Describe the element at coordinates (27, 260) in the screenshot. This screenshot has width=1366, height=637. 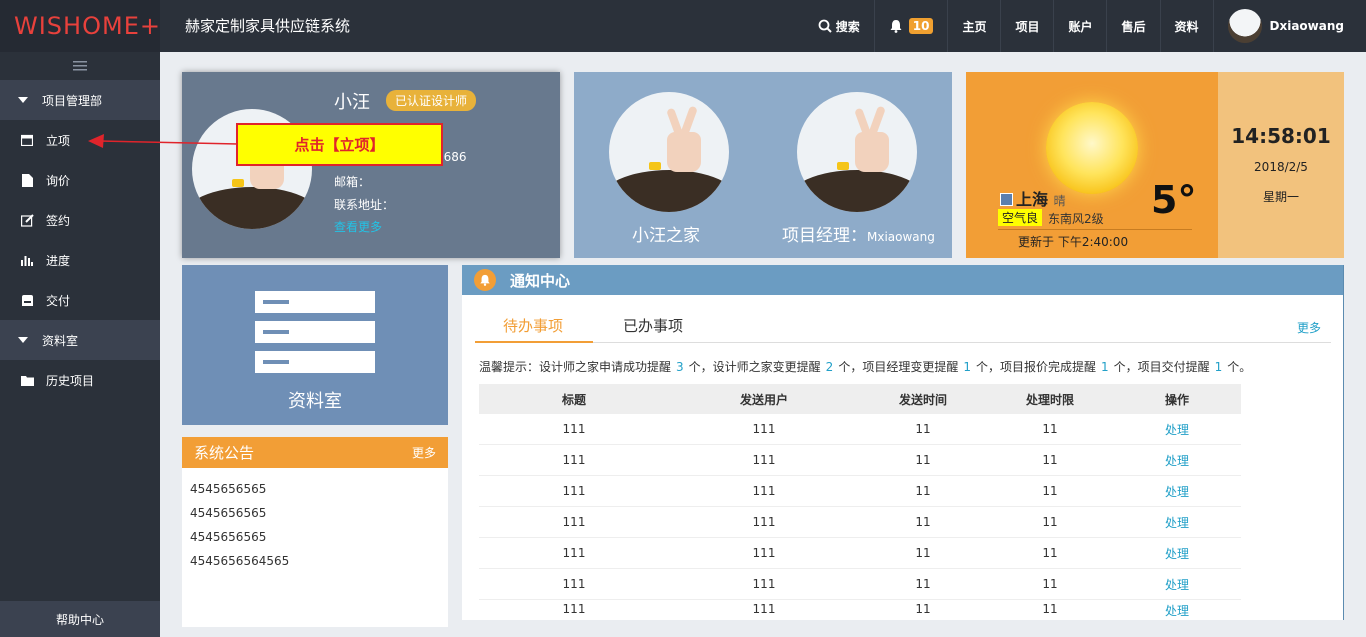
I see `bar-chart-icon` at that location.